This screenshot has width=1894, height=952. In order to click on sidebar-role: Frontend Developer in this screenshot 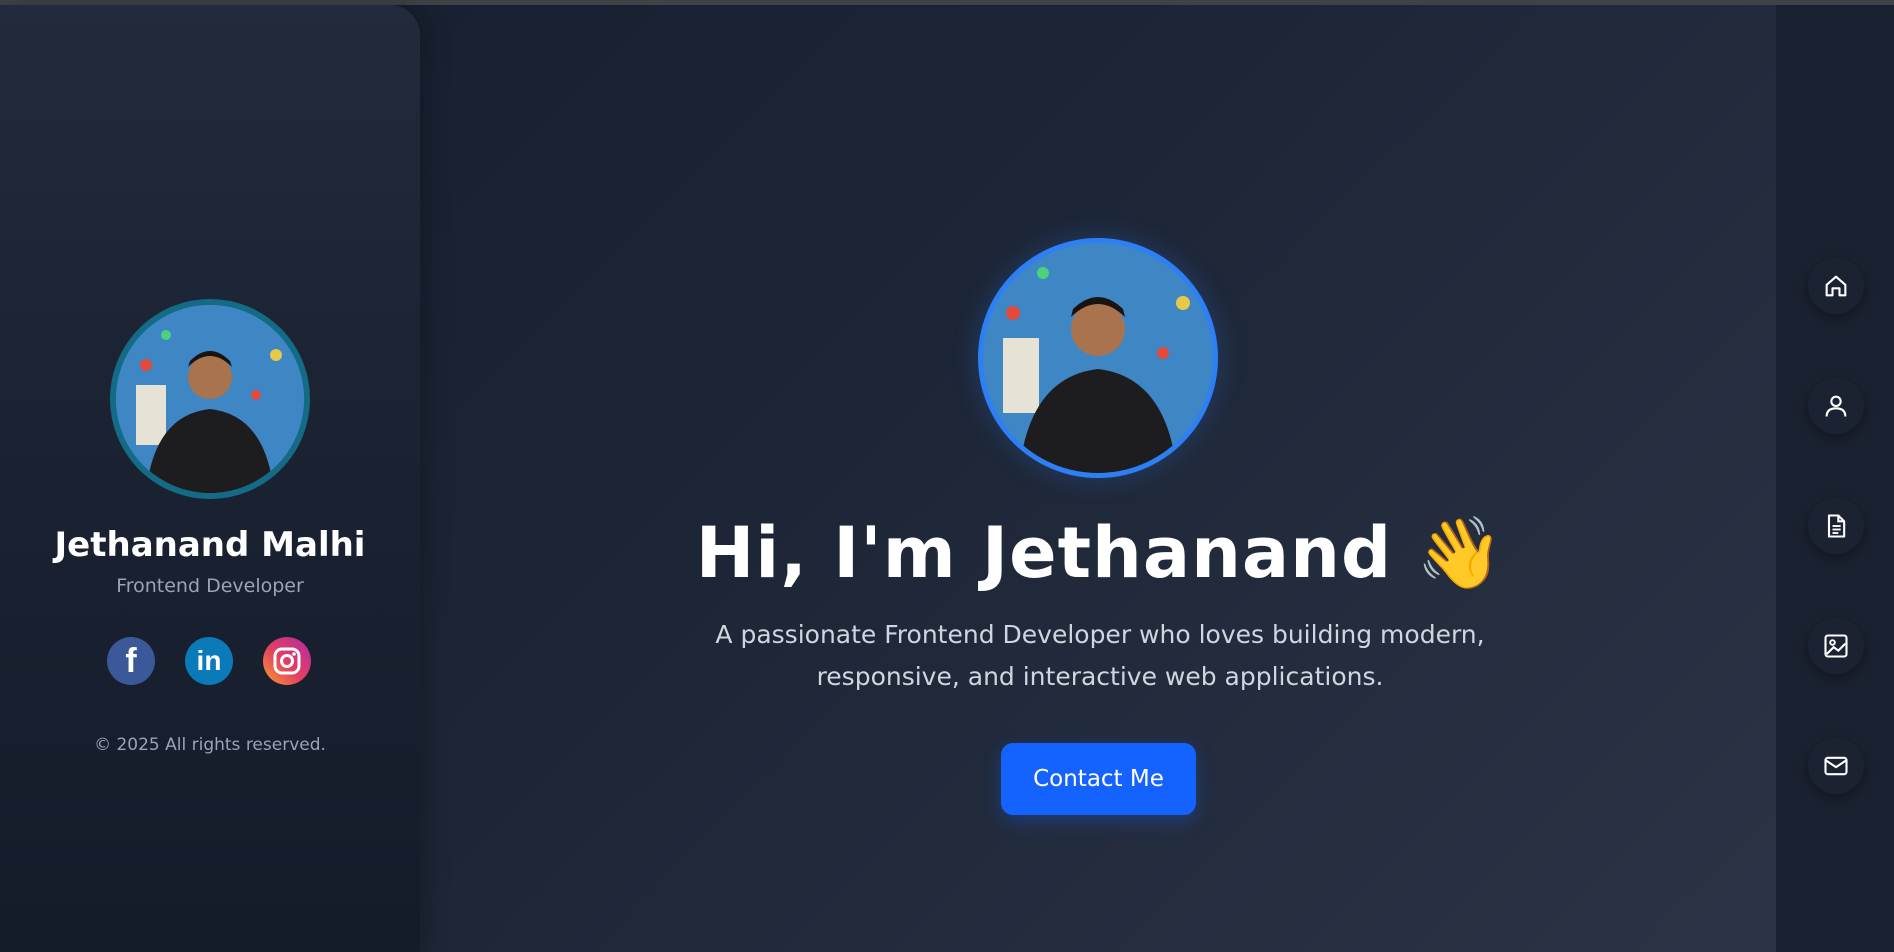, I will do `click(210, 586)`.